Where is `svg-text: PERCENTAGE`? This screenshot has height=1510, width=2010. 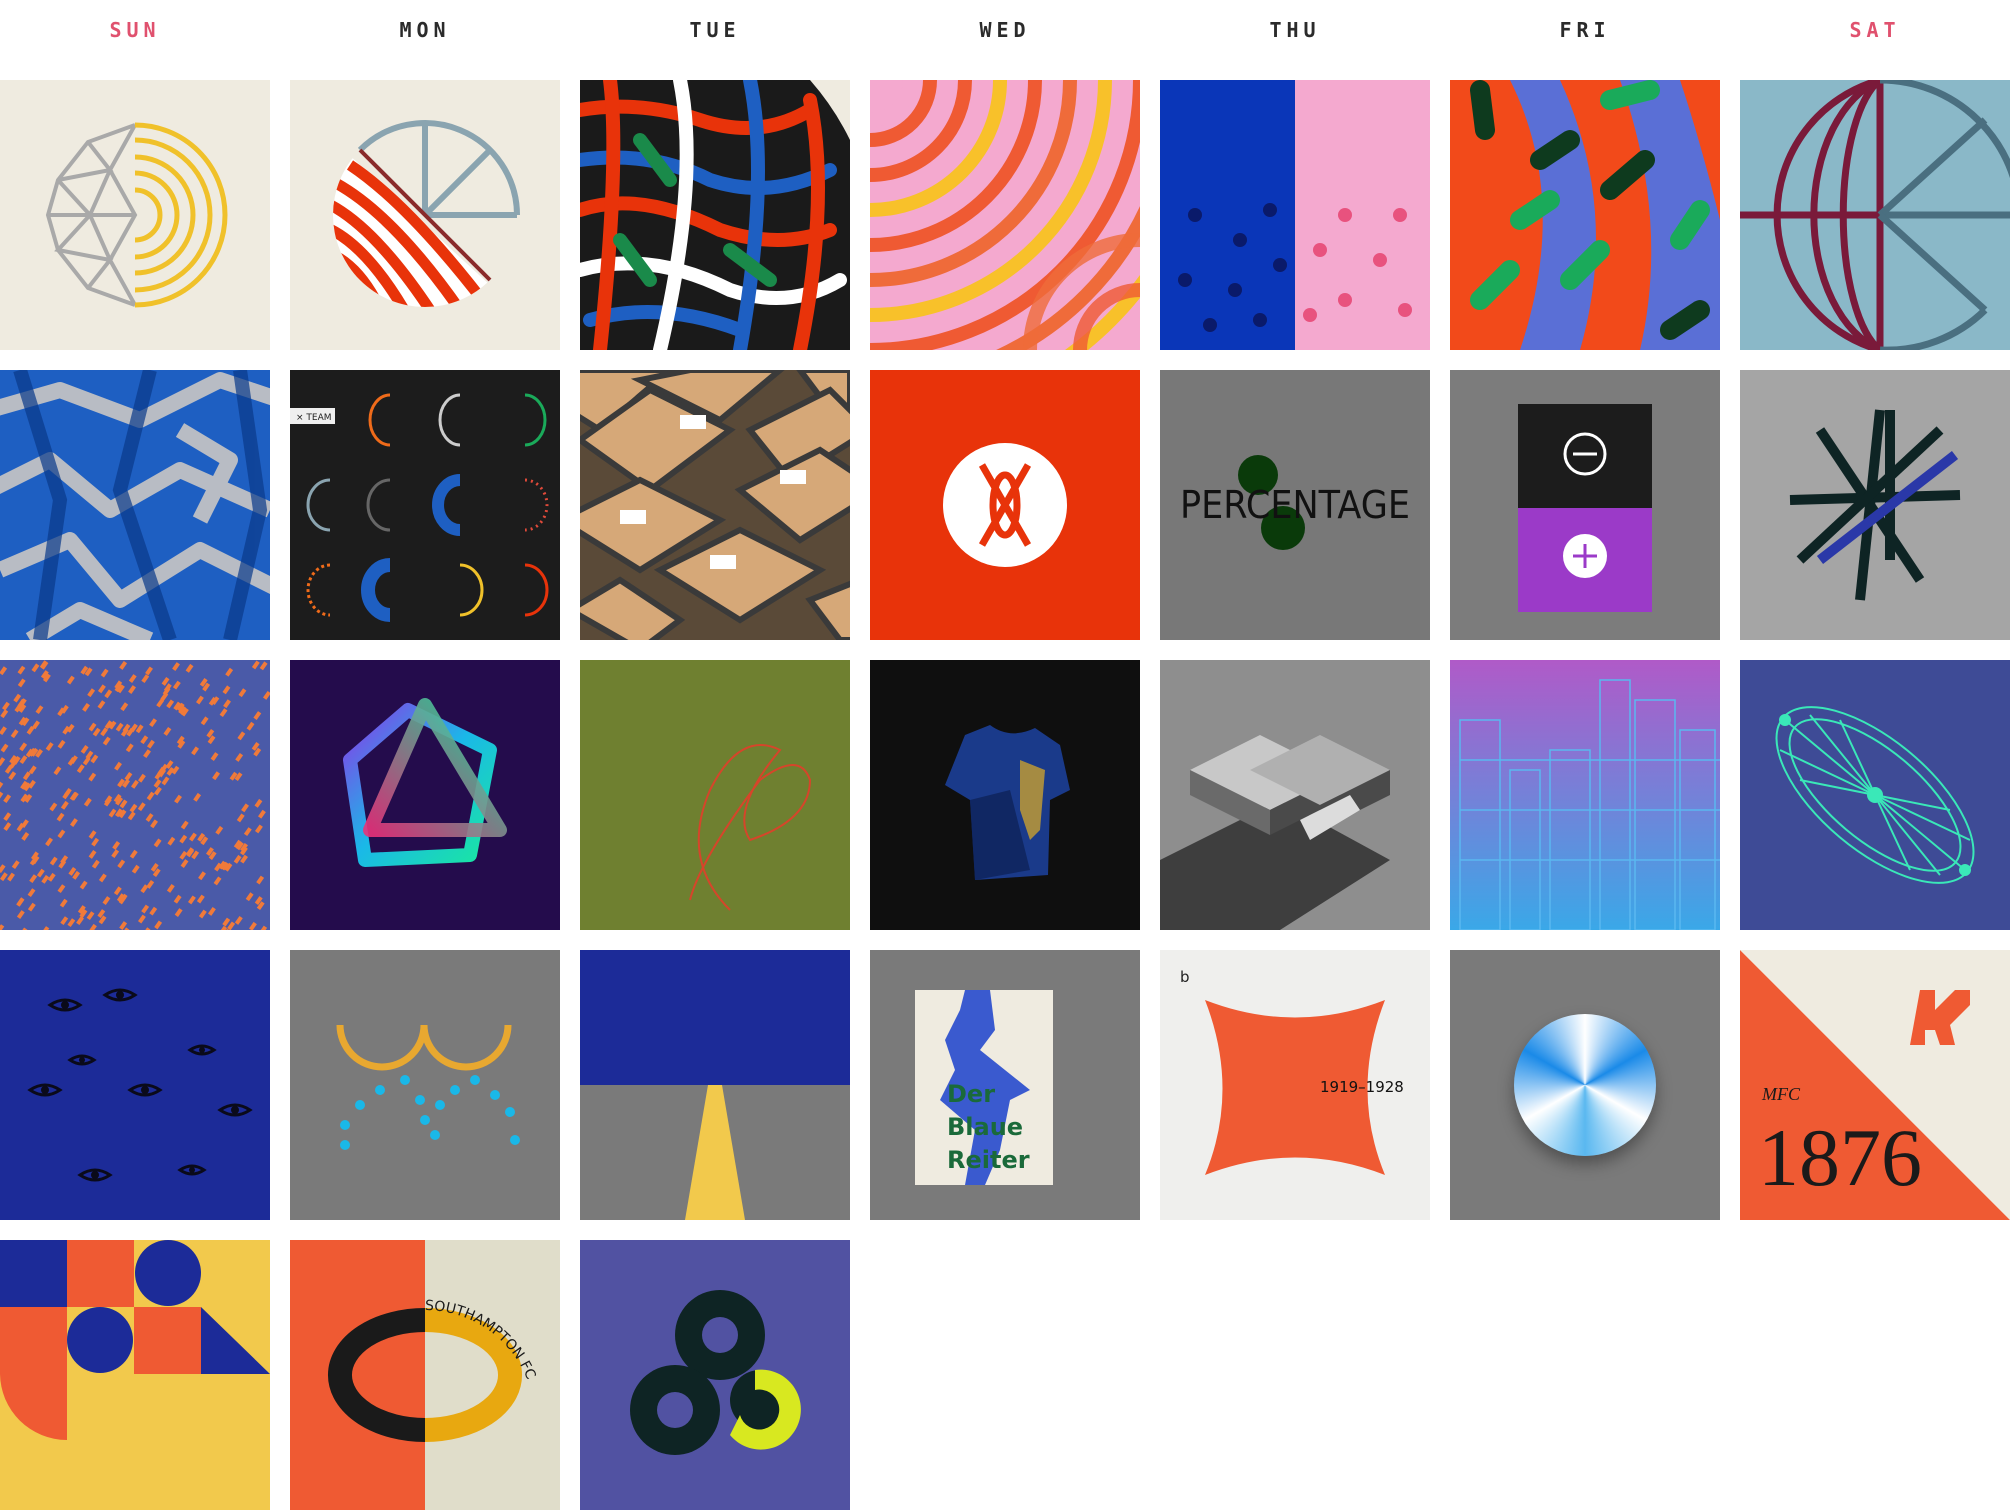 svg-text: PERCENTAGE is located at coordinates (1295, 505).